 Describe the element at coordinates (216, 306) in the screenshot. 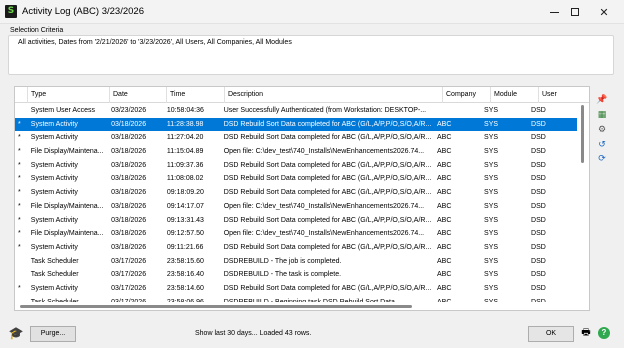

I see `horizontal-scroll-thumb` at that location.